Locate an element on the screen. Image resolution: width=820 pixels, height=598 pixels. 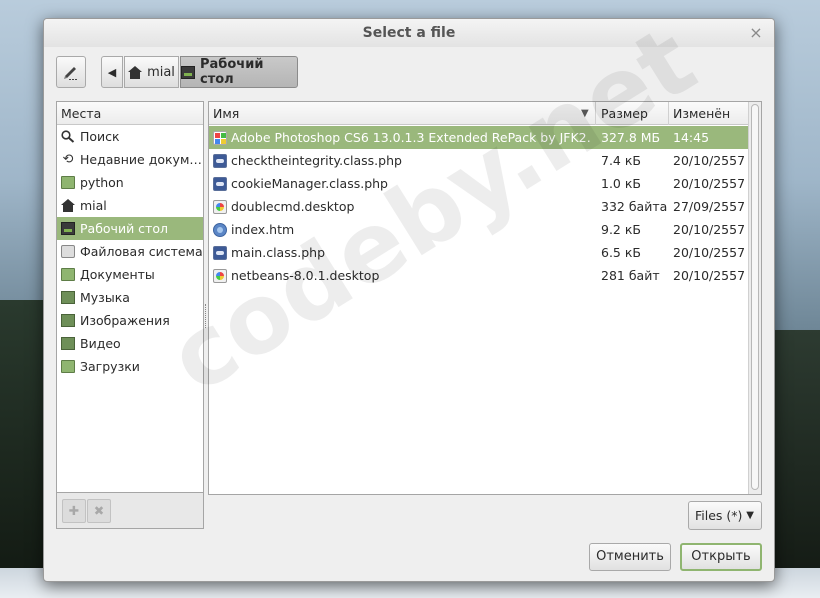
column-header-modified: Изменён is located at coordinates (709, 113).